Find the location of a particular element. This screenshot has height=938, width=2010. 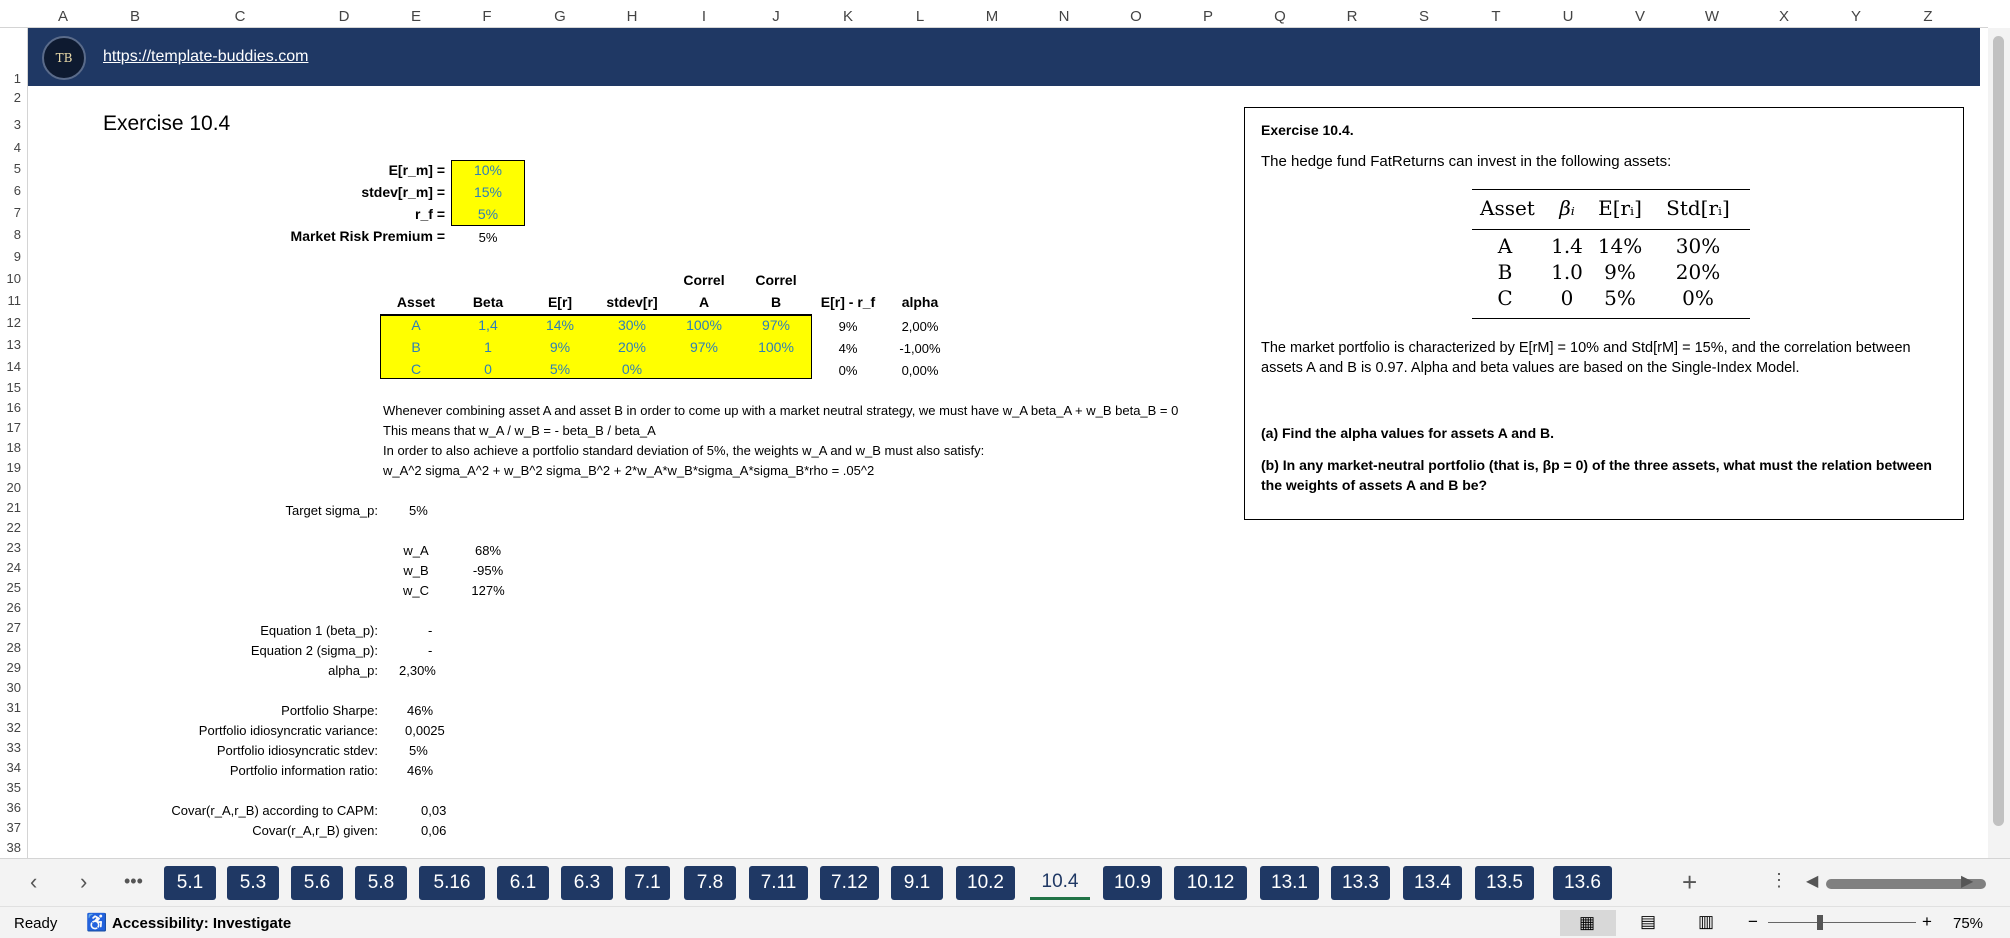

col-header: N is located at coordinates (1064, 16).